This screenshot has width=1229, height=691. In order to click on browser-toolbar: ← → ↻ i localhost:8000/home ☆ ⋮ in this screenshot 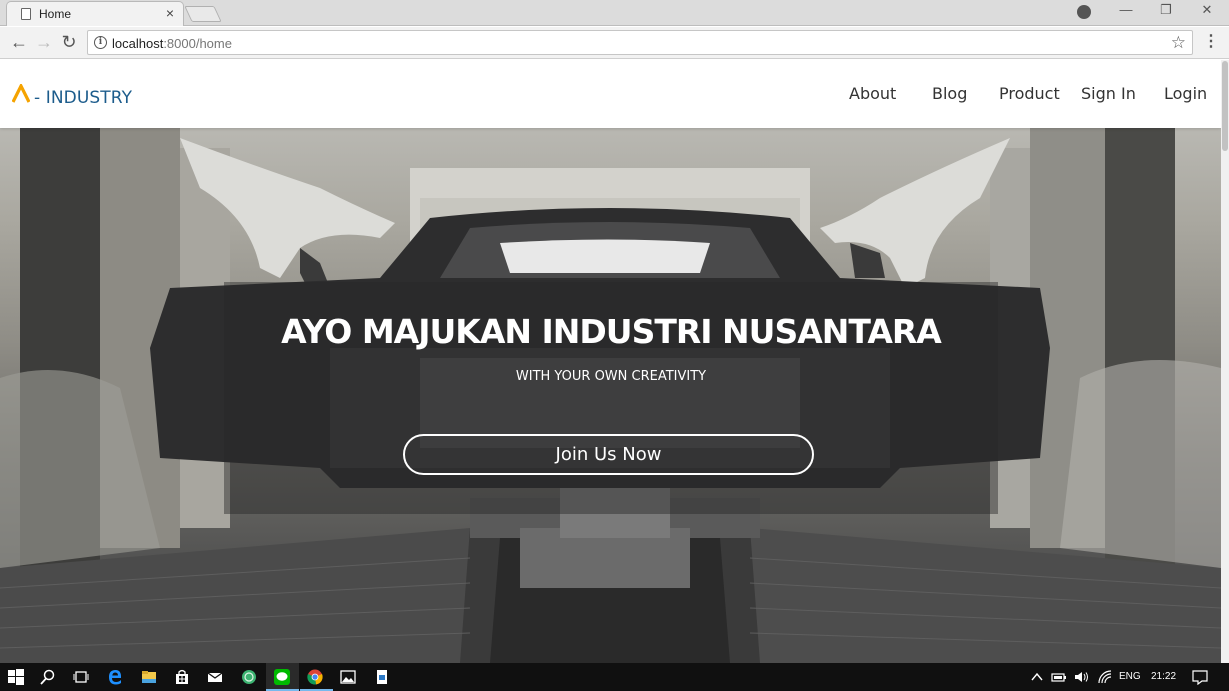, I will do `click(614, 43)`.